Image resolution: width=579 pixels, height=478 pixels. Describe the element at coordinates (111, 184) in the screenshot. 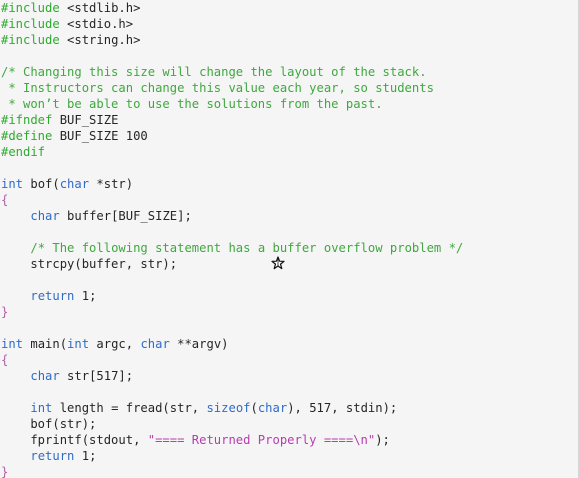

I see `code-token: *str)` at that location.